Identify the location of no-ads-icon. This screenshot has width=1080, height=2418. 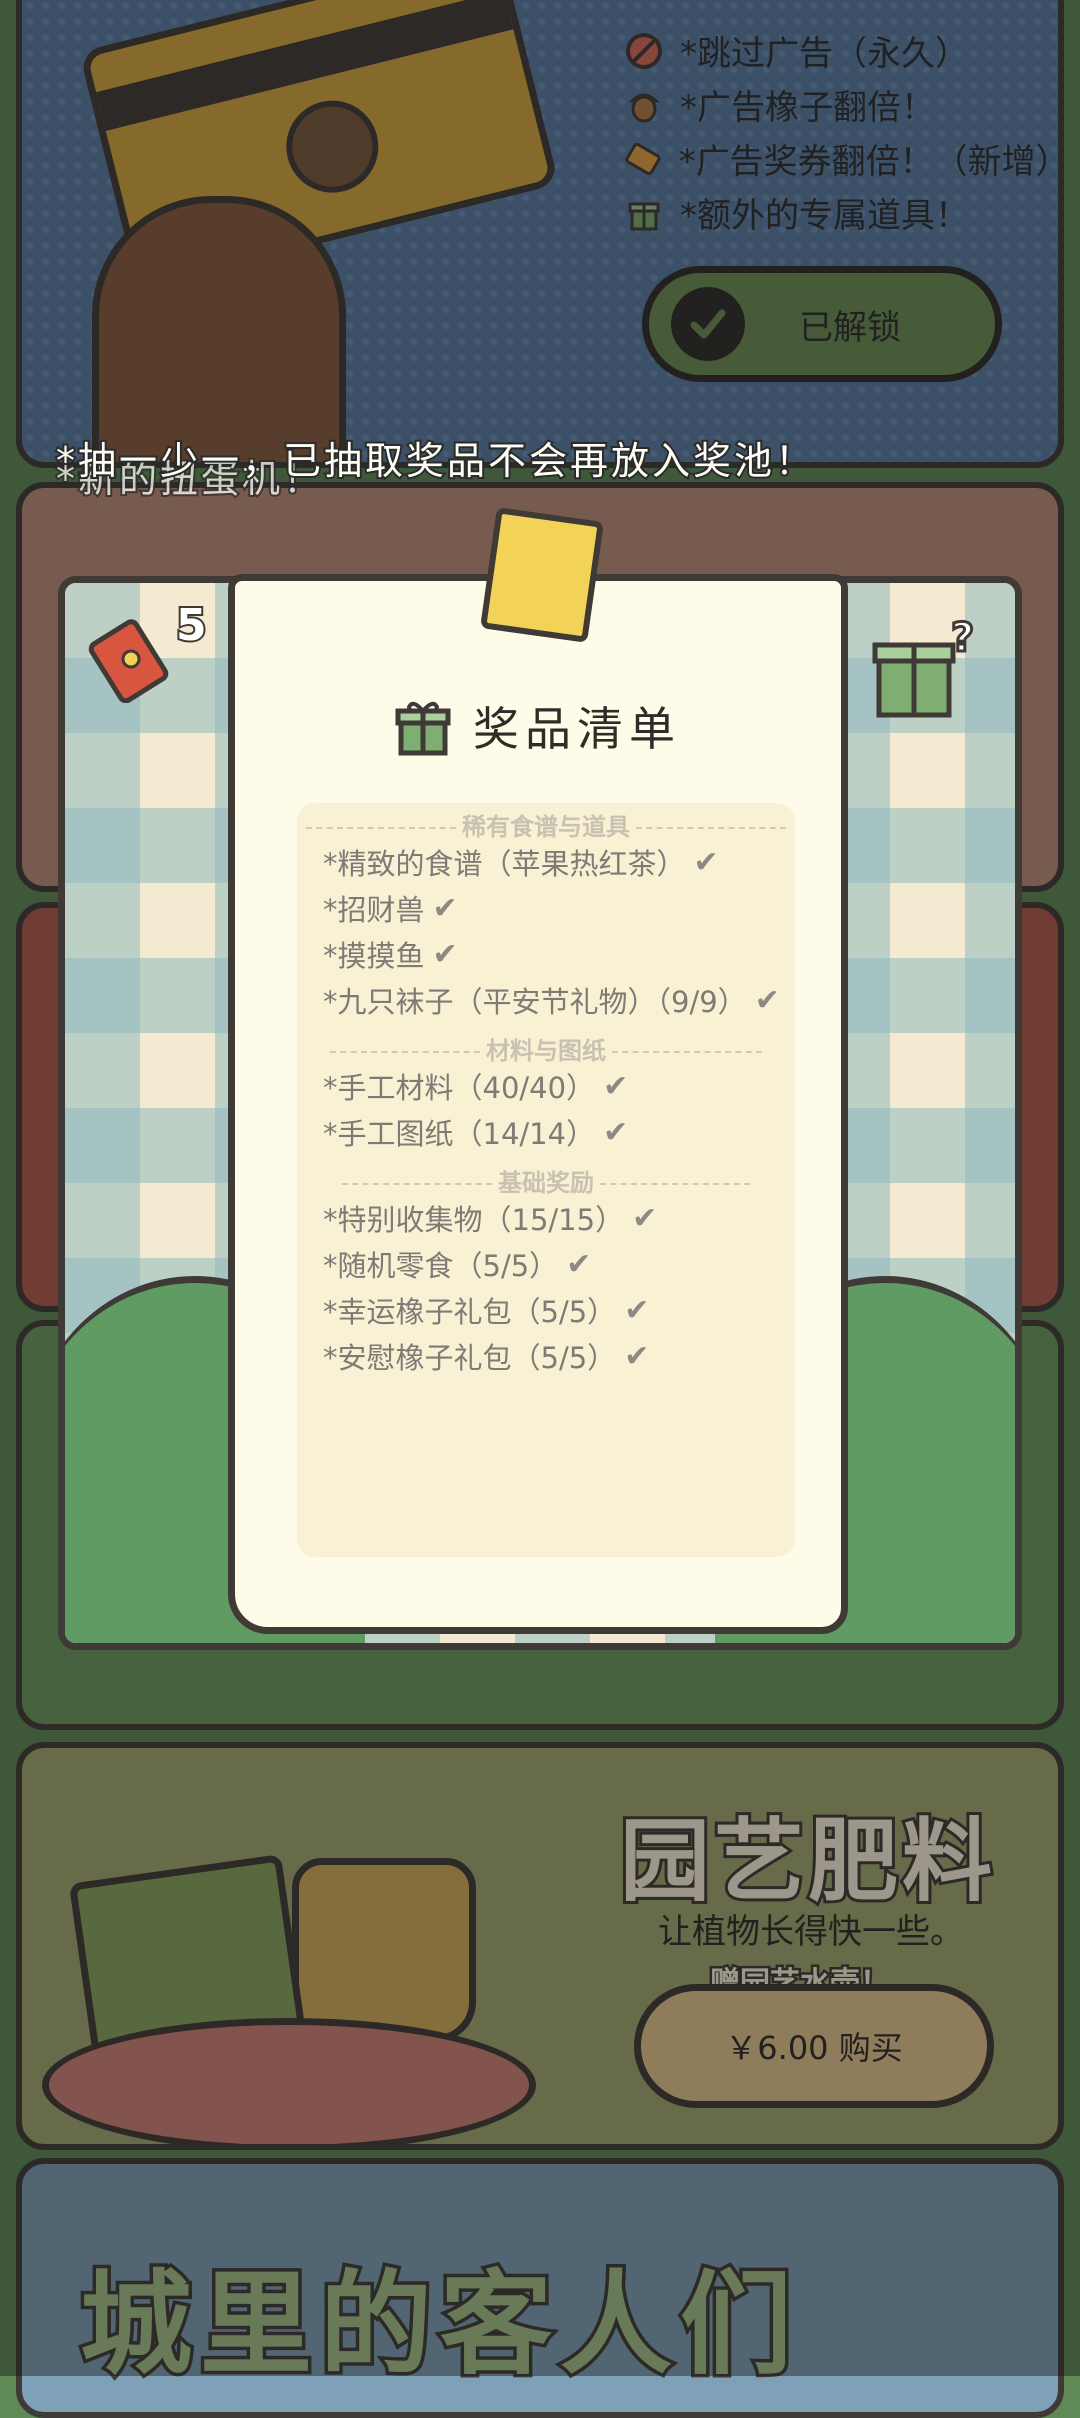
(644, 51).